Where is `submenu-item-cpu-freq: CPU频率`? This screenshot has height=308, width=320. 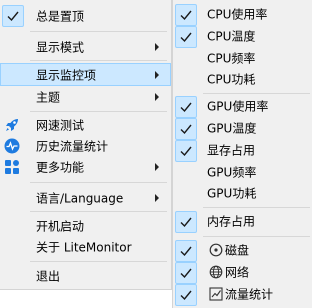
submenu-item-cpu-freq: CPU频率 is located at coordinates (242, 58).